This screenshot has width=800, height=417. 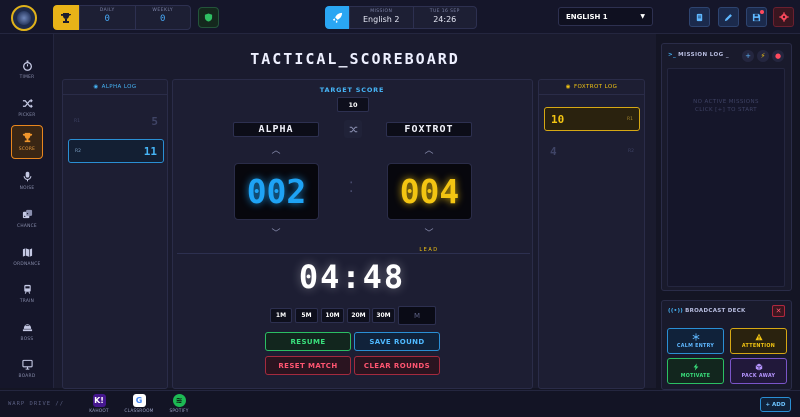 I want to click on spotify-label: SPOTIFY, so click(x=179, y=411).